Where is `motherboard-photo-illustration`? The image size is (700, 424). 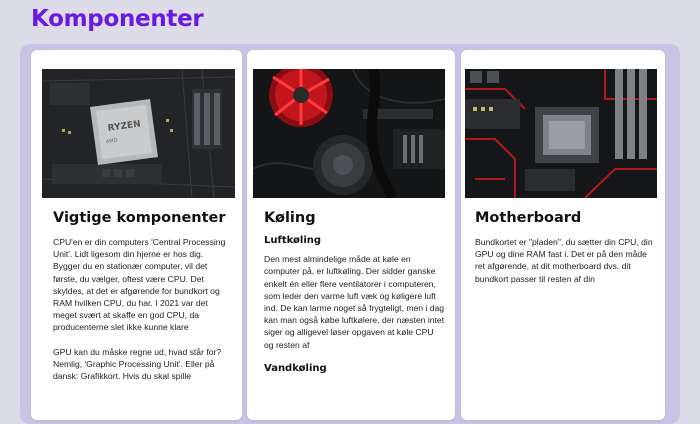
motherboard-photo-illustration is located at coordinates (561, 133).